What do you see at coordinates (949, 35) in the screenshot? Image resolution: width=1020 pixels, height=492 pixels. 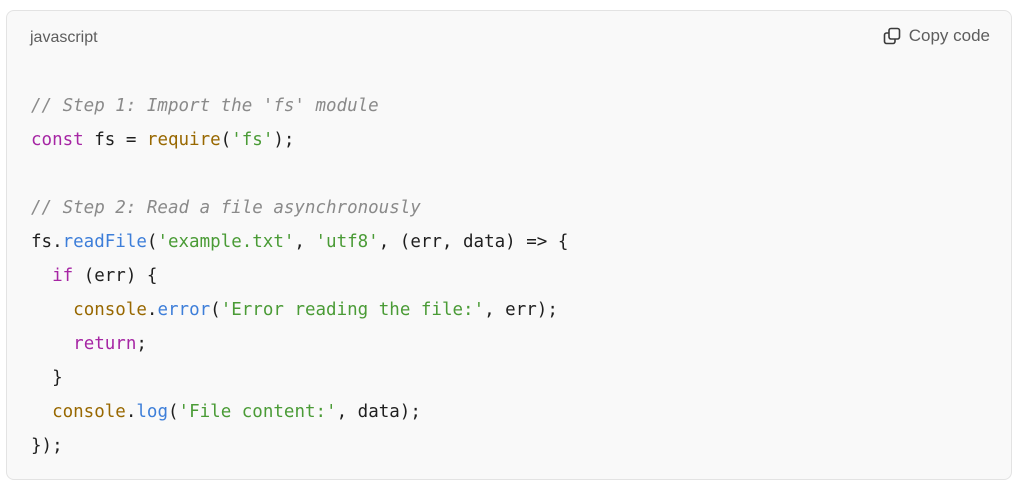 I see `copy-code-label: Copy code` at bounding box center [949, 35].